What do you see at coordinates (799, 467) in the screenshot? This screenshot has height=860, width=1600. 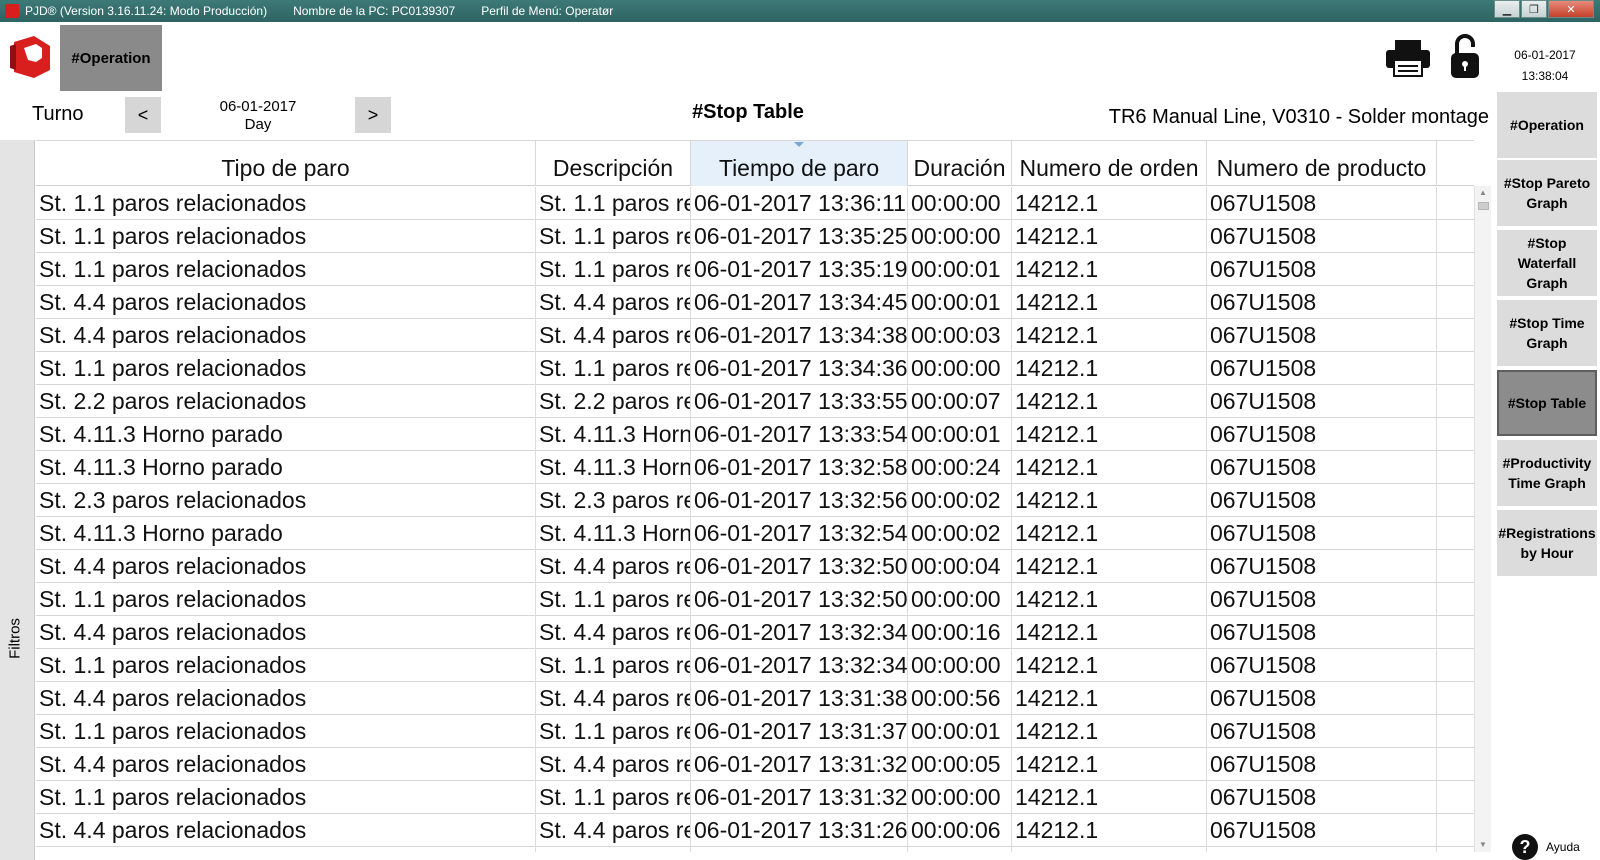 I see `table-cell: 06-01-2017 13:32:58` at bounding box center [799, 467].